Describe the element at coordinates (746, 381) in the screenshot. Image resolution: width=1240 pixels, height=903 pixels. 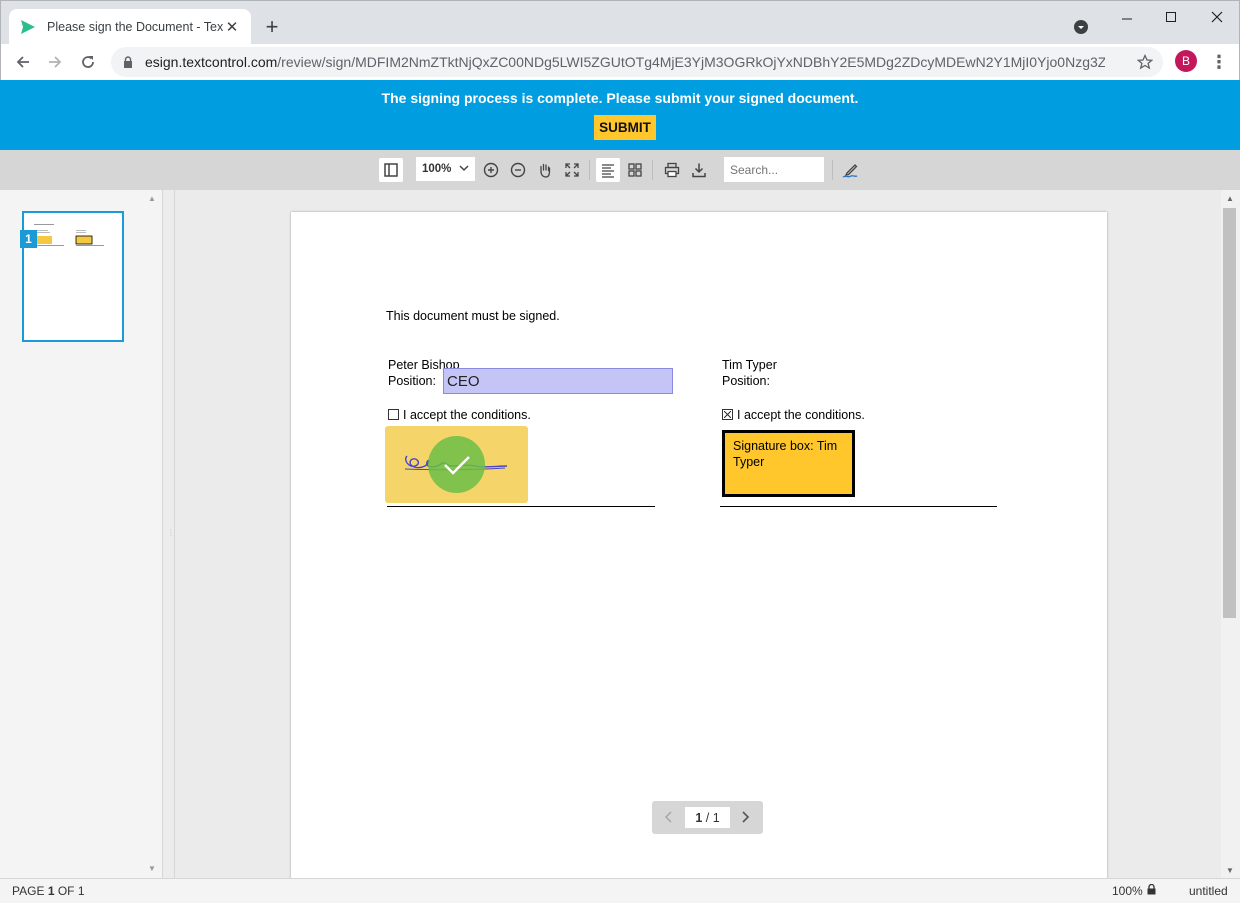
I see `right-position-label: Position:` at that location.